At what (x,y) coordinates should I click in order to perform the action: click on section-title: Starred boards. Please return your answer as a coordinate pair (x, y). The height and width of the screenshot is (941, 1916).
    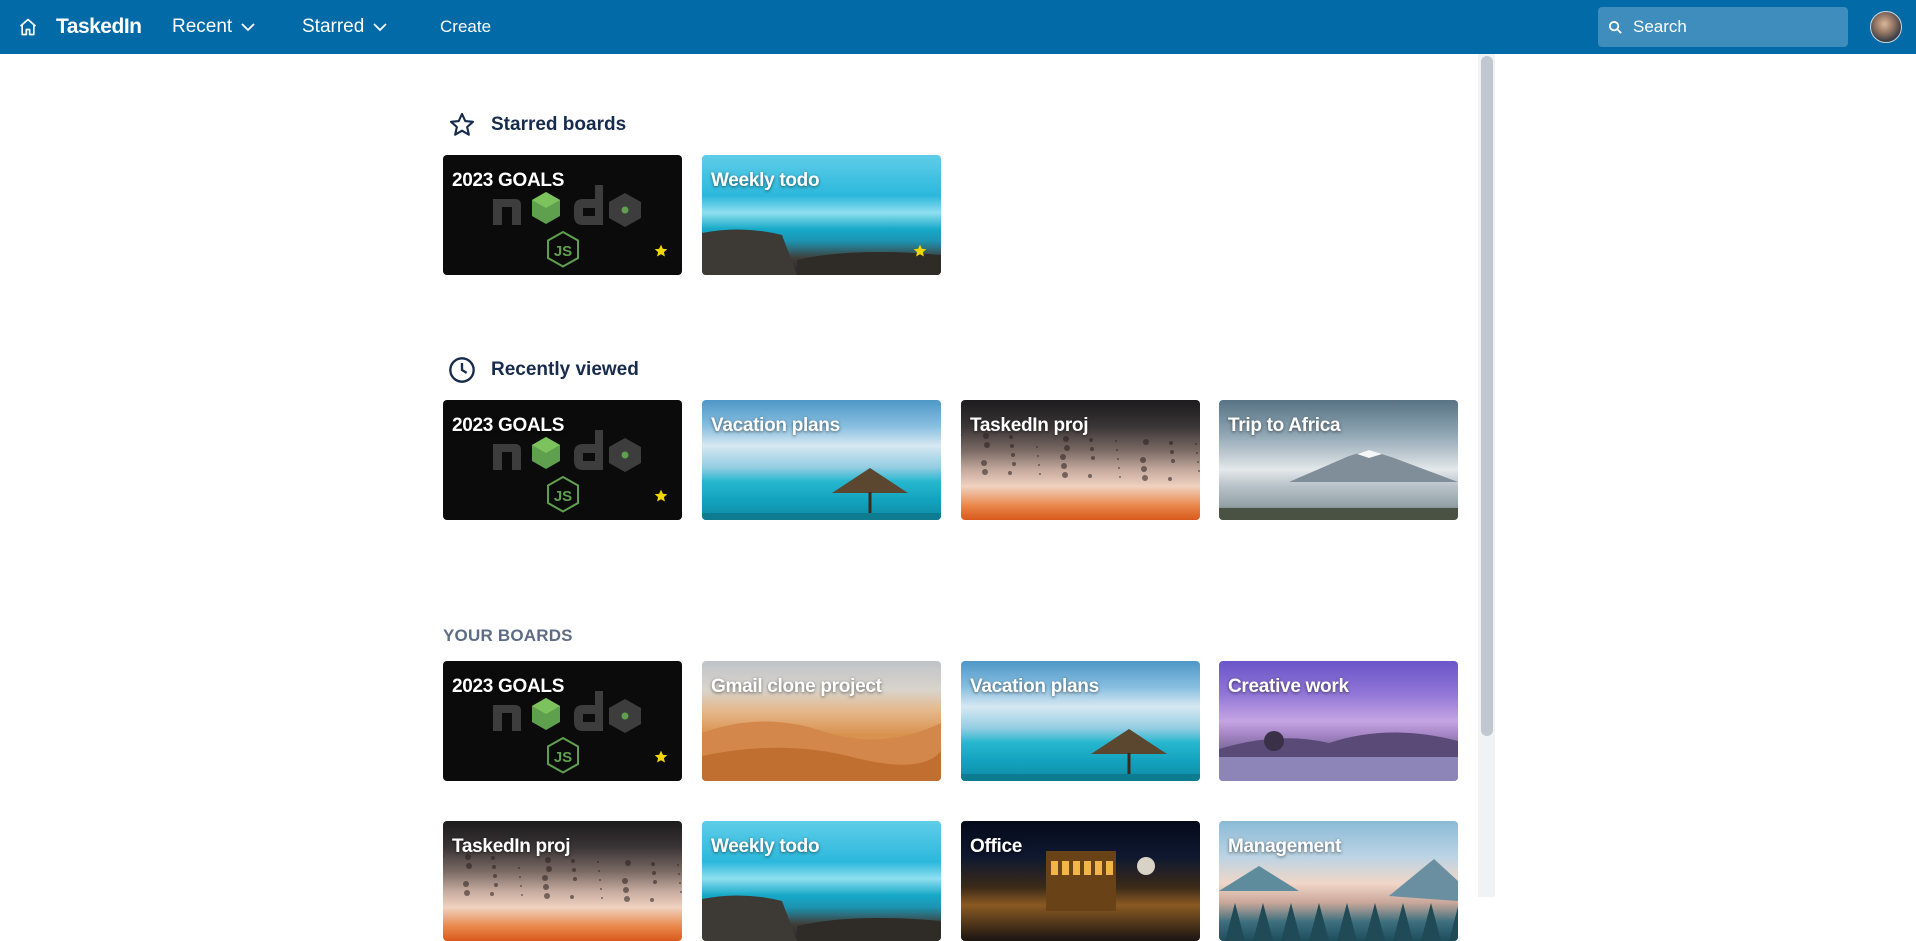
    Looking at the image, I should click on (559, 124).